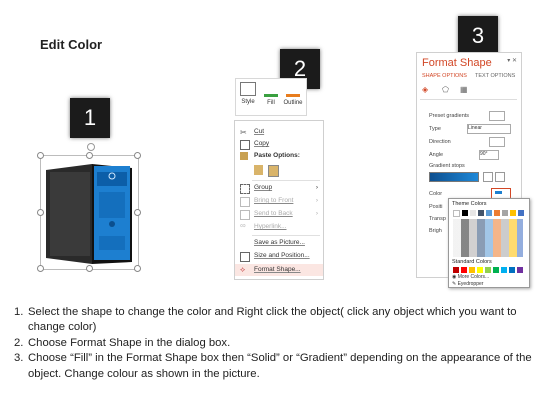 Image resolution: width=560 pixels, height=420 pixels. I want to click on fill-button: Fill, so click(271, 94).